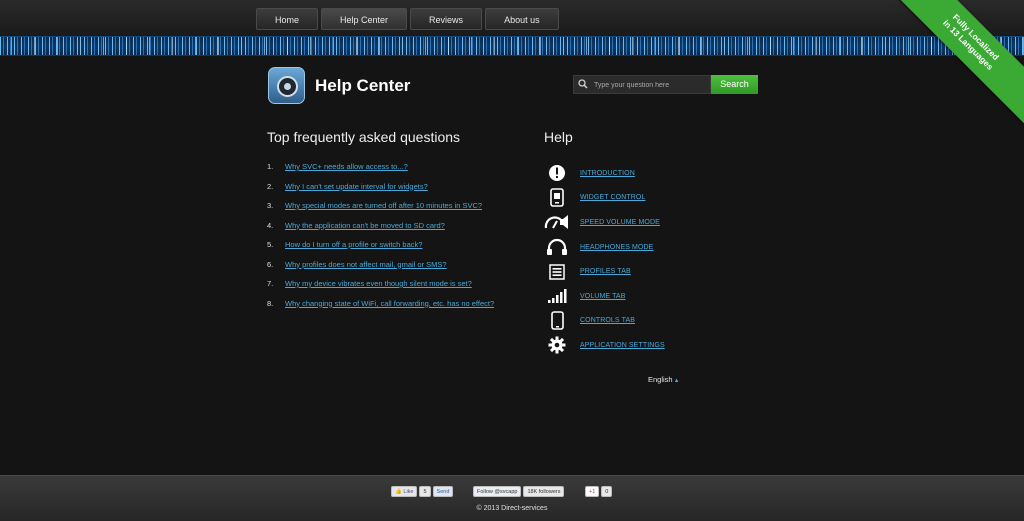 The image size is (1024, 521). What do you see at coordinates (607, 173) in the screenshot?
I see `help-link-introduction: INTRODUCTION` at bounding box center [607, 173].